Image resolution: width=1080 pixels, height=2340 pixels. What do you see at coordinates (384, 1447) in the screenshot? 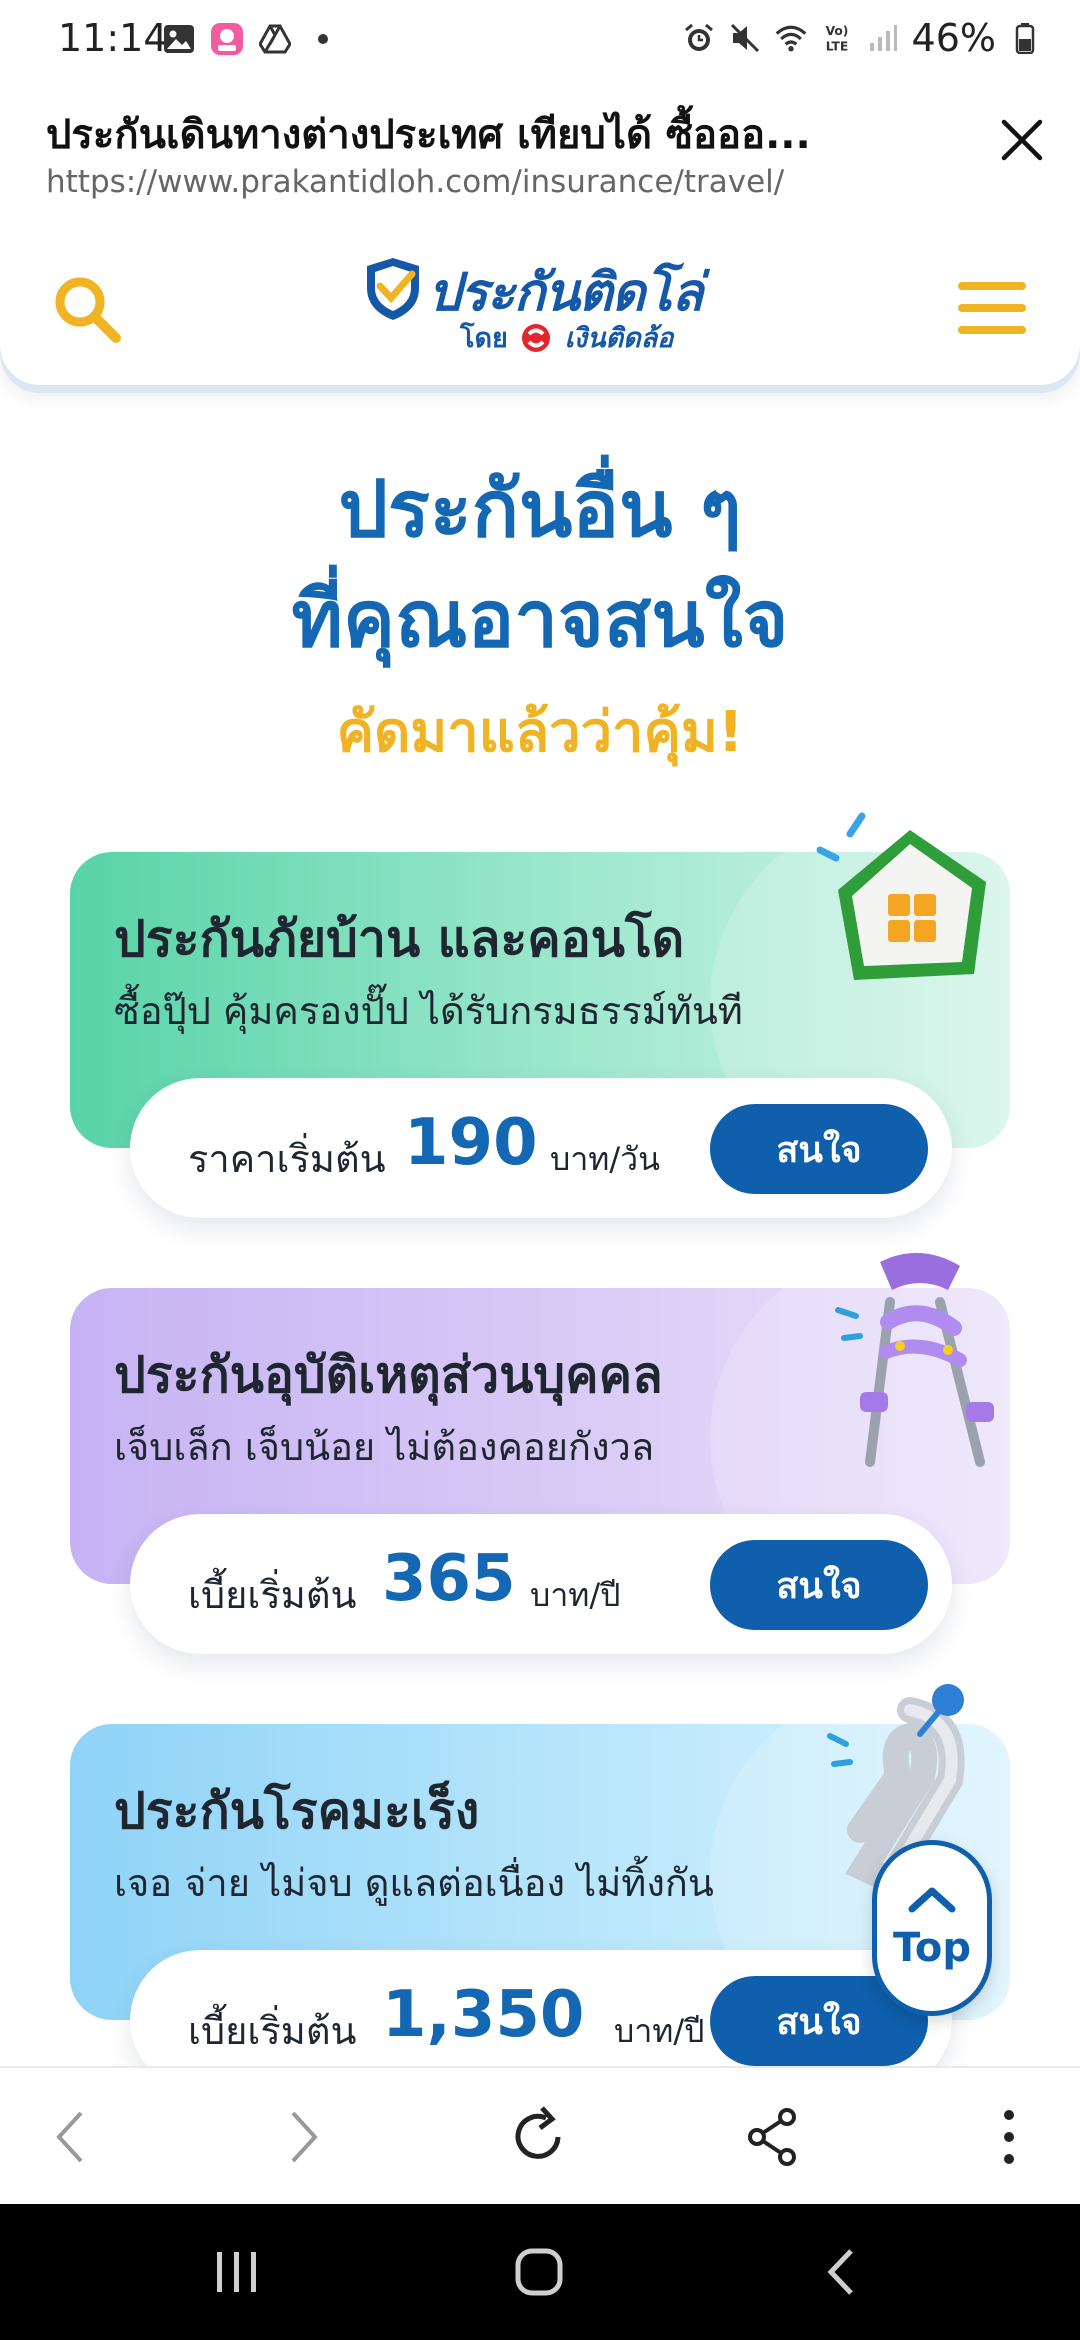
I see `card-subtitle: เจ็บเล็ก เจ็บน้อย ไม่ต้องคอยกังวล` at bounding box center [384, 1447].